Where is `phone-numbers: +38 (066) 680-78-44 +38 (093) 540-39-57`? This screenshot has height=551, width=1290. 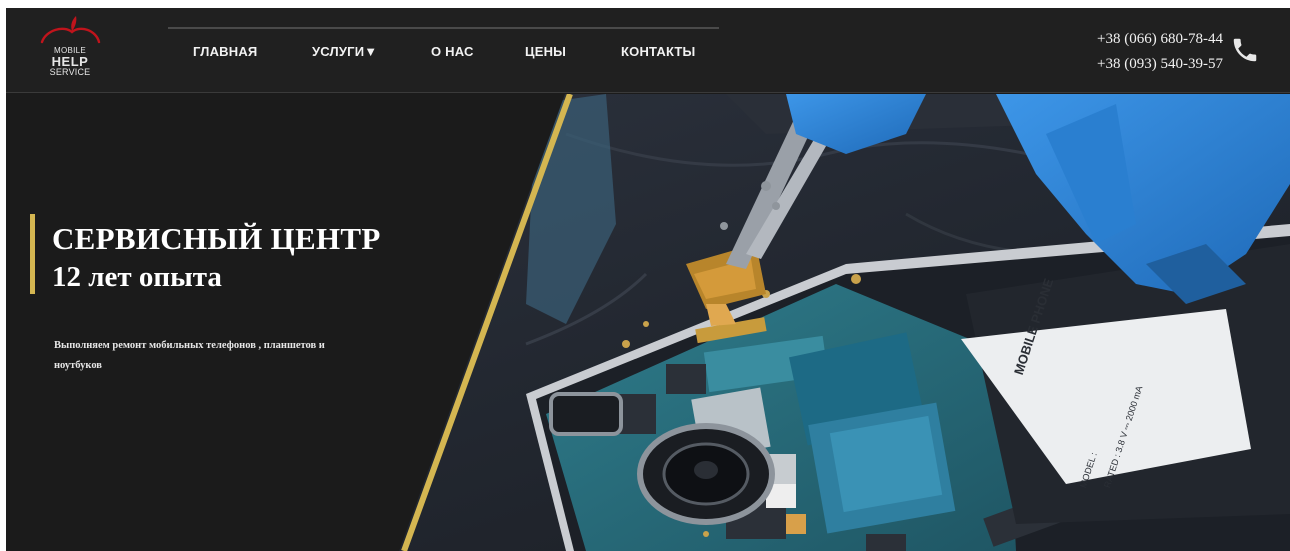 phone-numbers: +38 (066) 680-78-44 +38 (093) 540-39-57 is located at coordinates (1160, 52).